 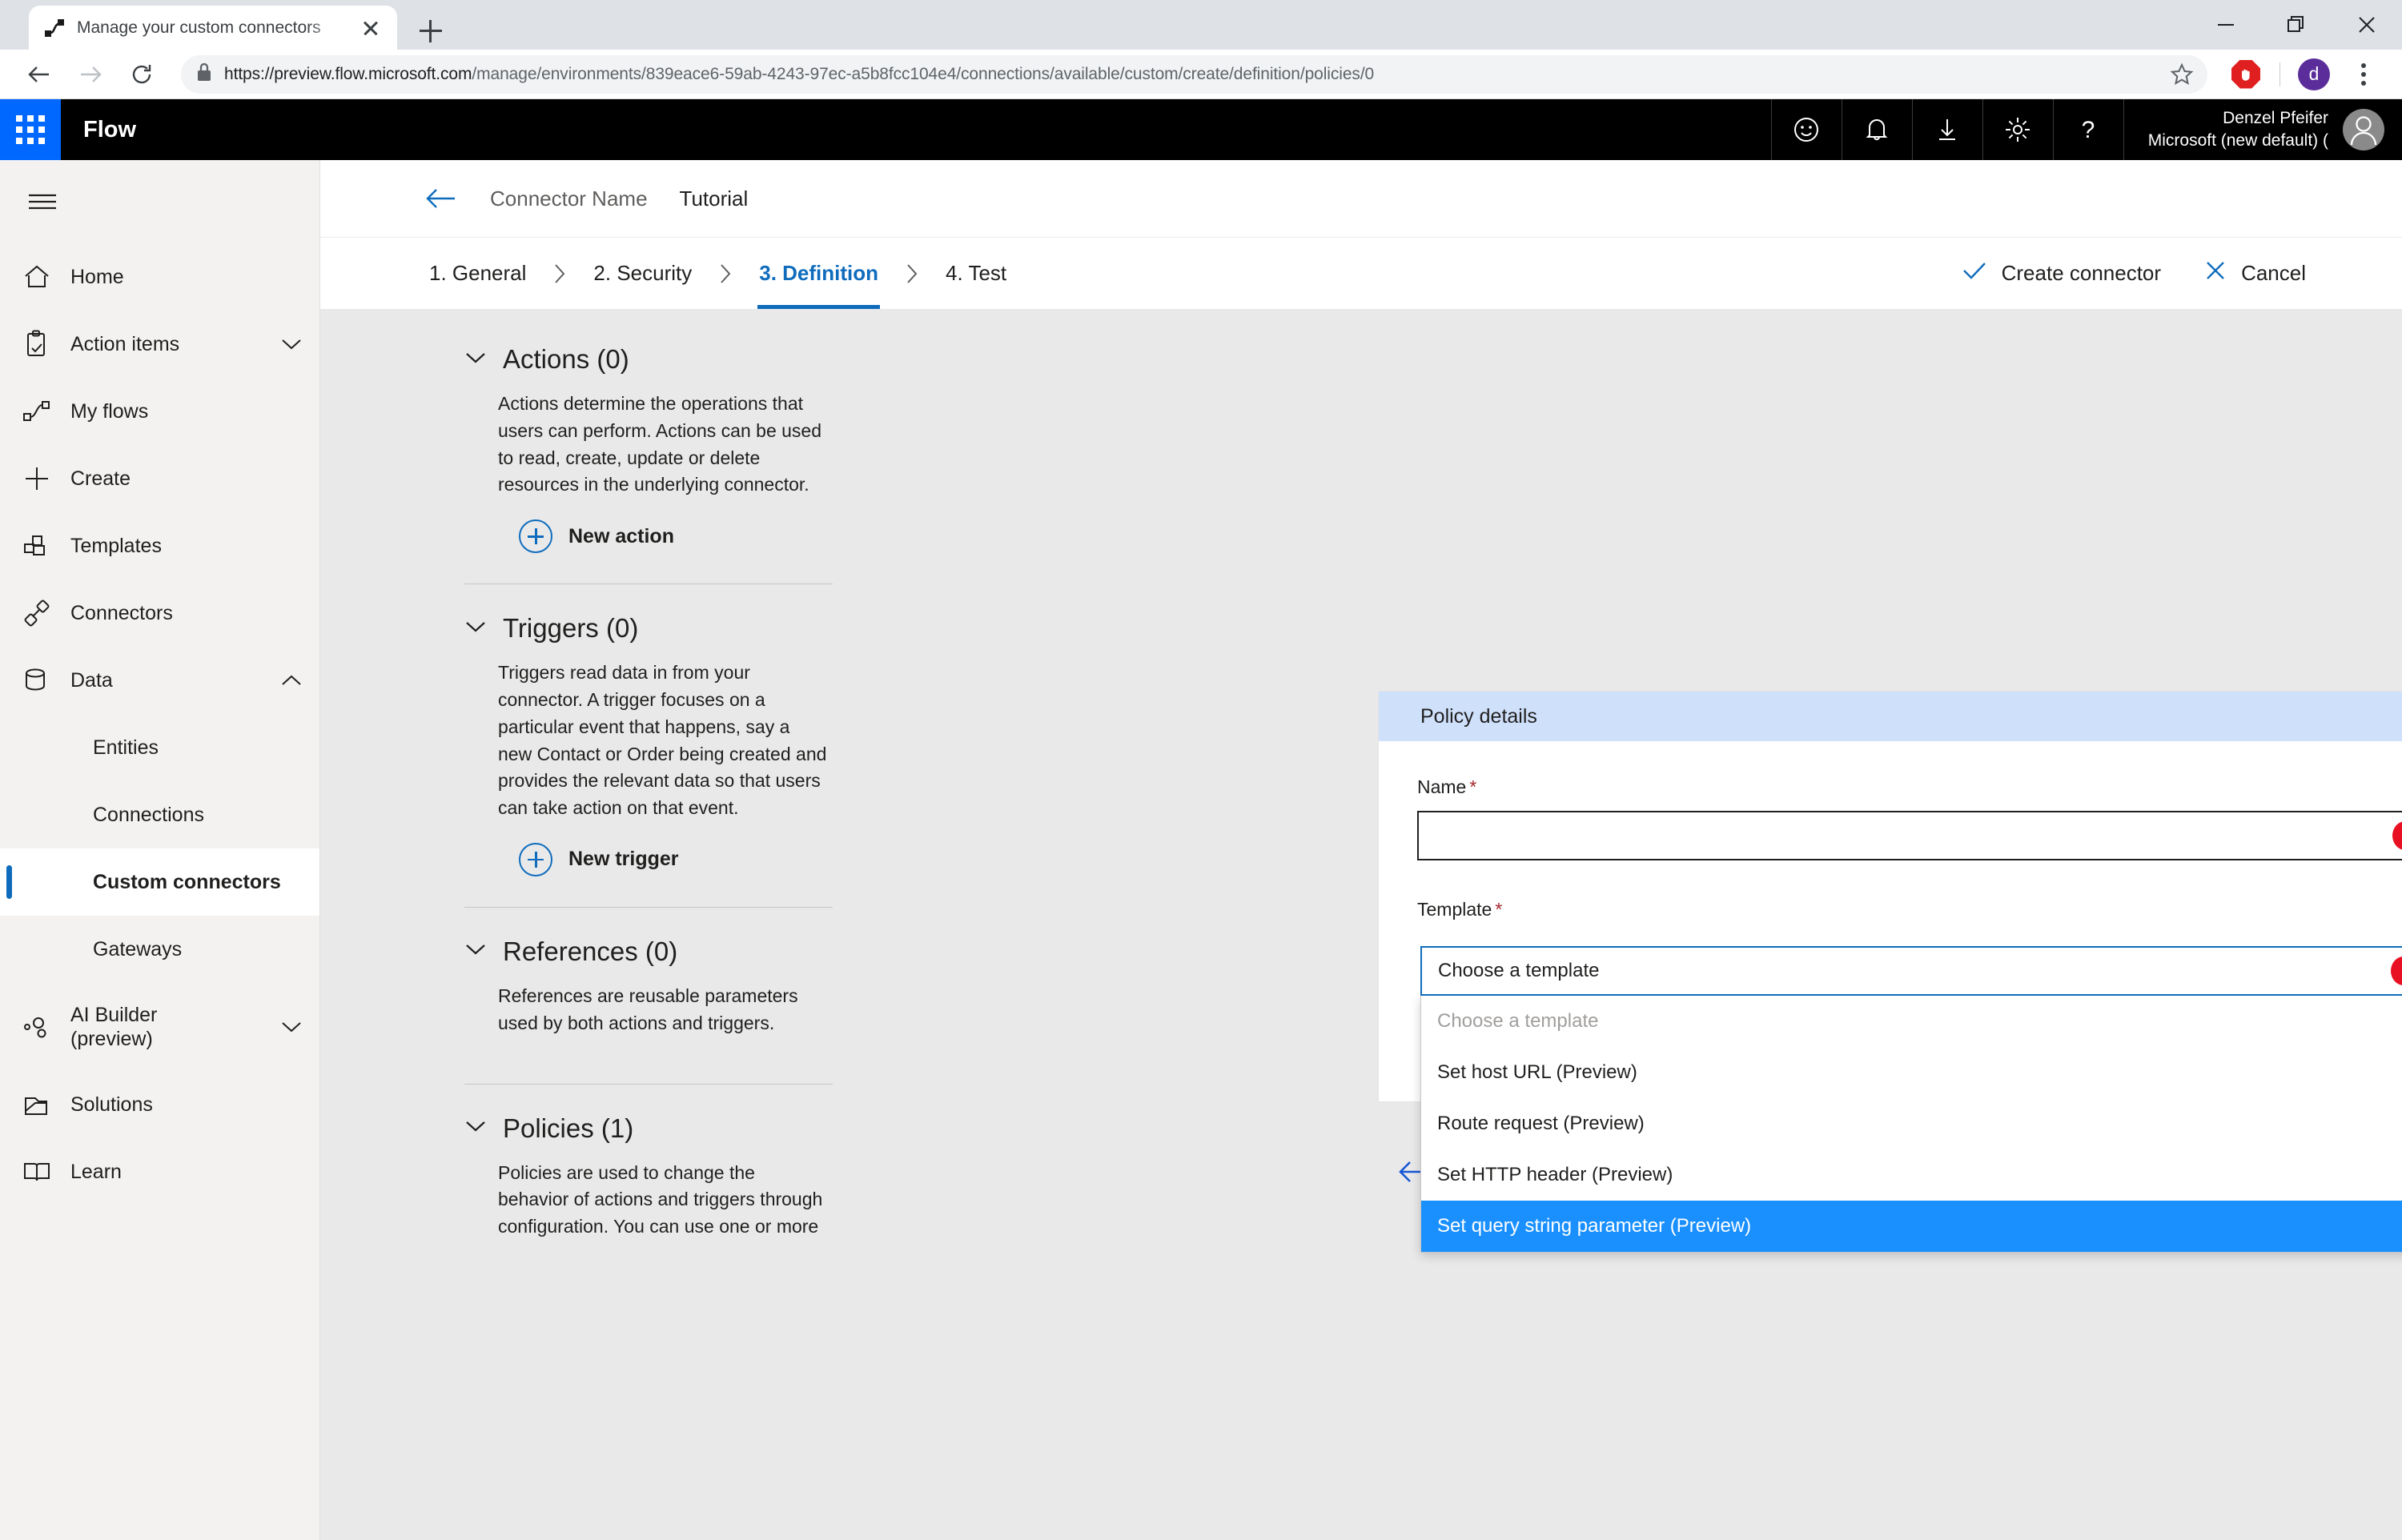 I want to click on templates-icon, so click(x=46, y=546).